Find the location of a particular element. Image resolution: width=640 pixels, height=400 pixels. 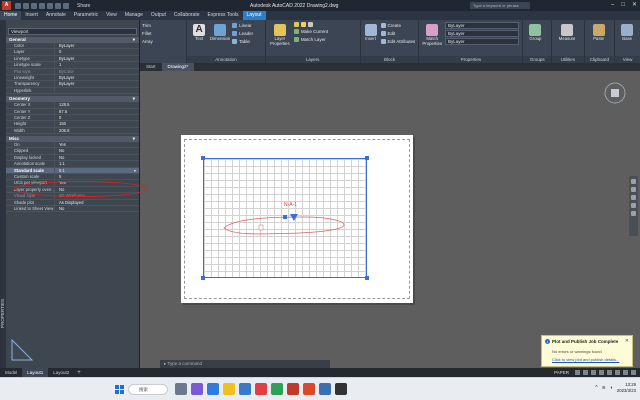

tab-layout1: Layout1 is located at coordinates (35, 372).